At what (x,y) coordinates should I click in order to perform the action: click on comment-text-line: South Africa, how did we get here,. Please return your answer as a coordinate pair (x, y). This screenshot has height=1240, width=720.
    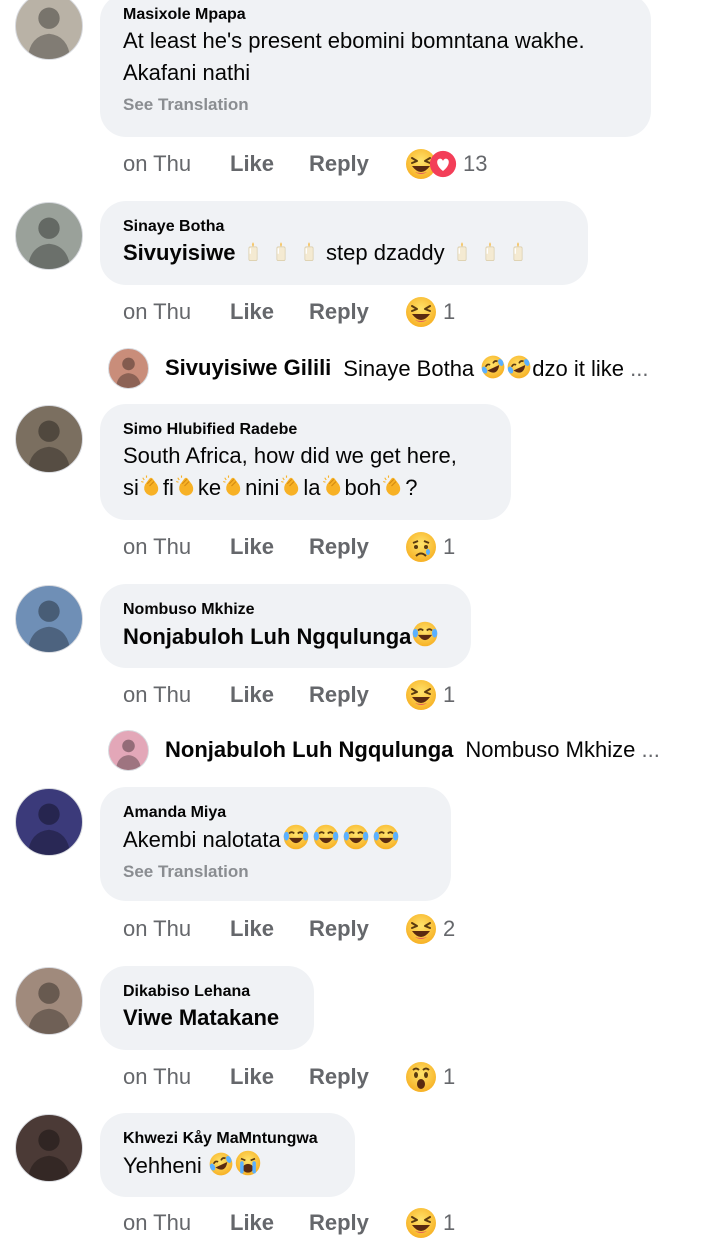
    Looking at the image, I should click on (290, 455).